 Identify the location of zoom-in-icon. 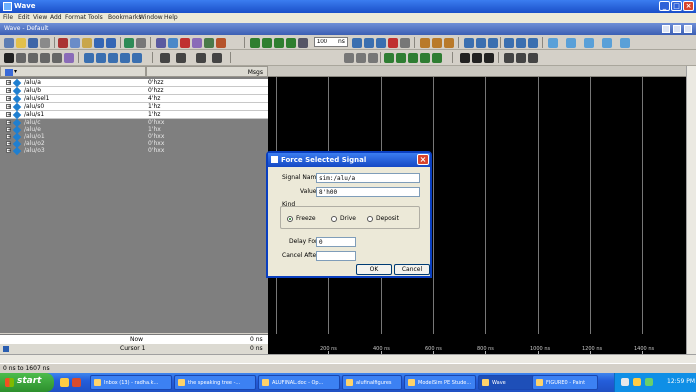
(389, 58).